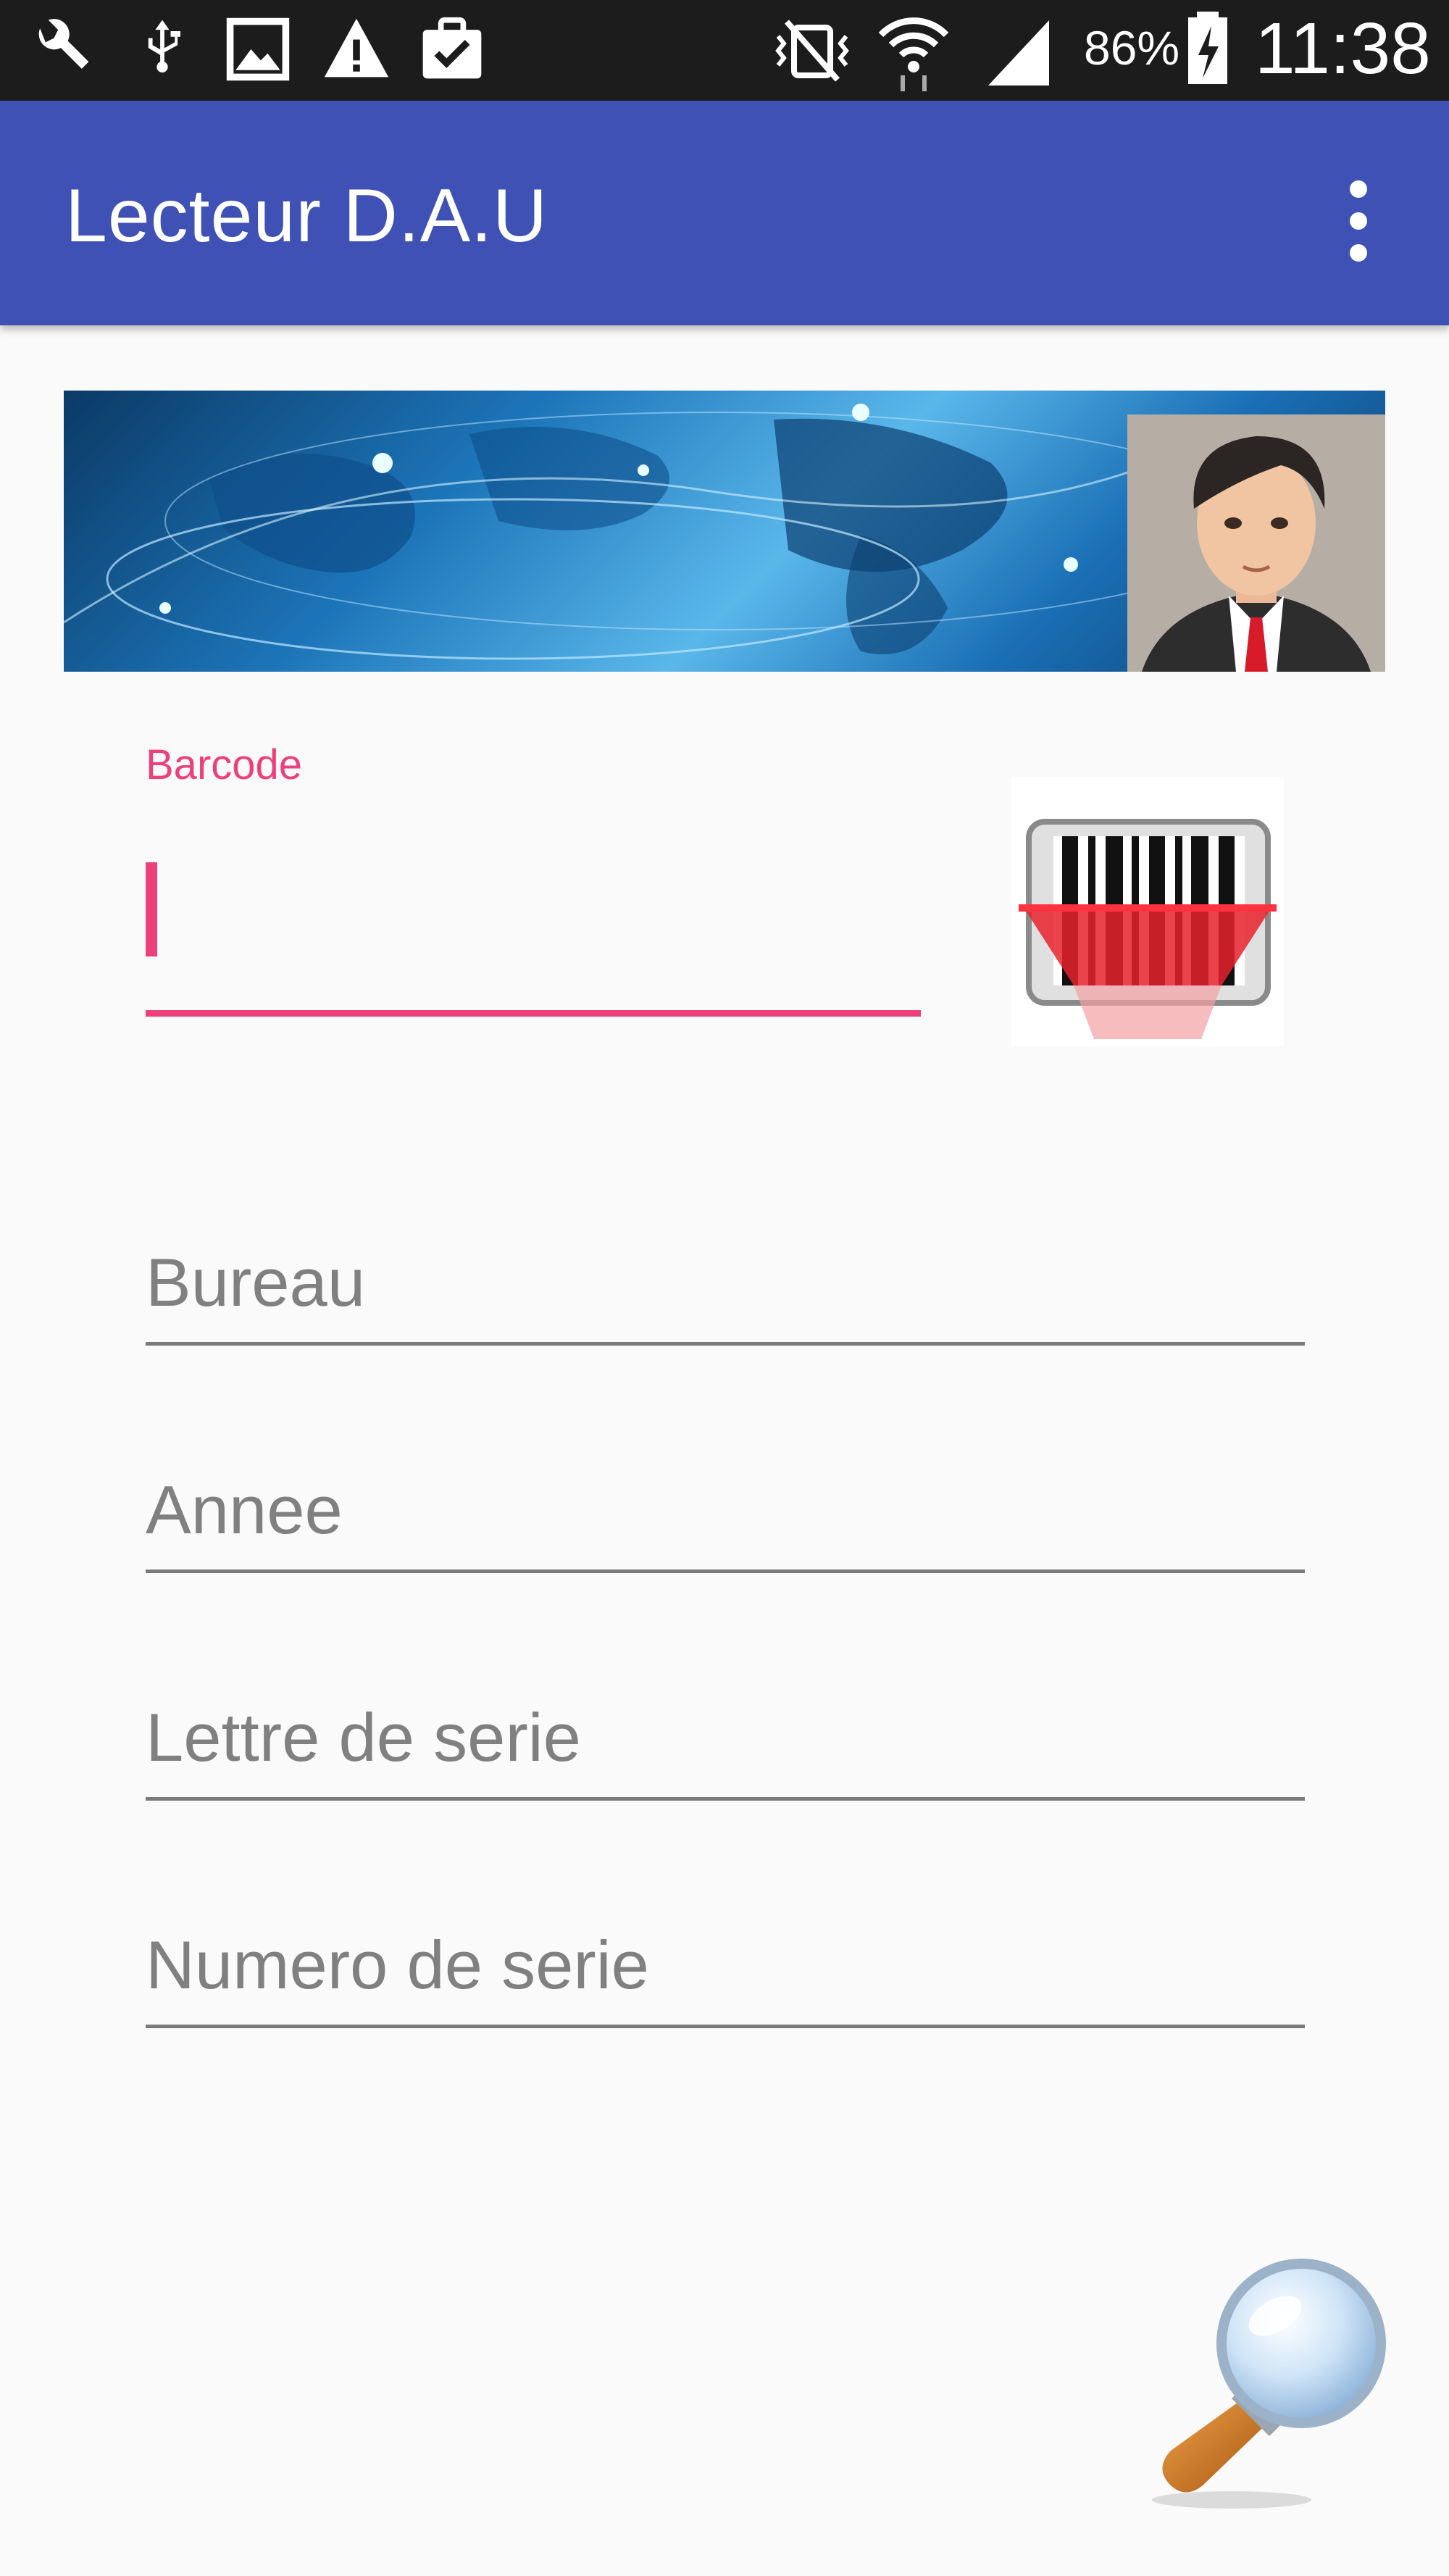  I want to click on magnifier-icon, so click(1269, 2384).